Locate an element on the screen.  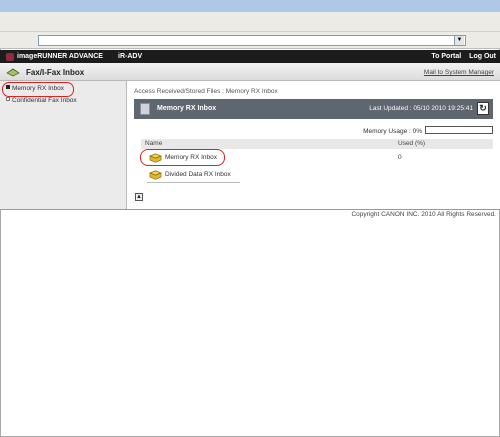
sidebar: Memory RX Inbox Confidential Fax Inbox is located at coordinates (63, 145).